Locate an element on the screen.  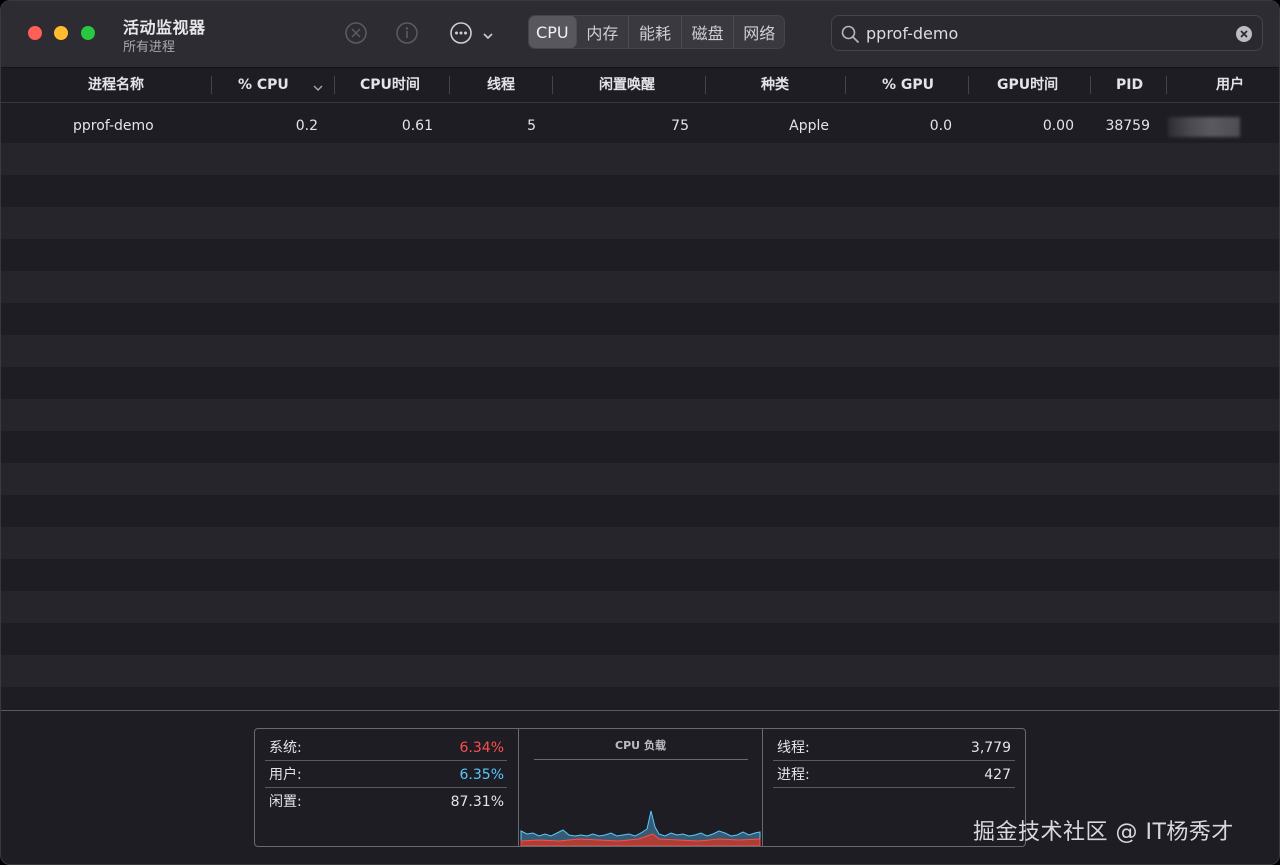
column-header-gpu-percent: % GPU is located at coordinates (908, 85).